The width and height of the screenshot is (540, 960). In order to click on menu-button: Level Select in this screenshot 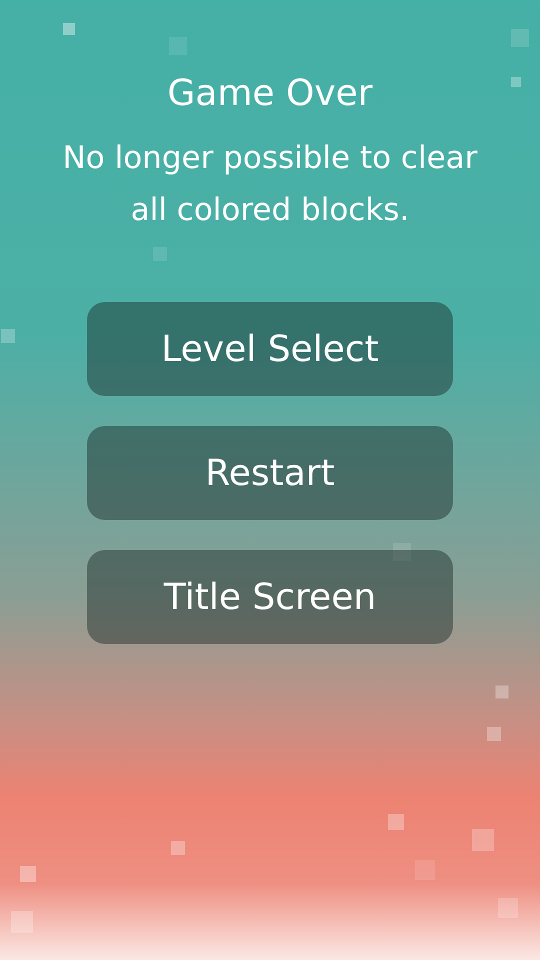, I will do `click(270, 349)`.